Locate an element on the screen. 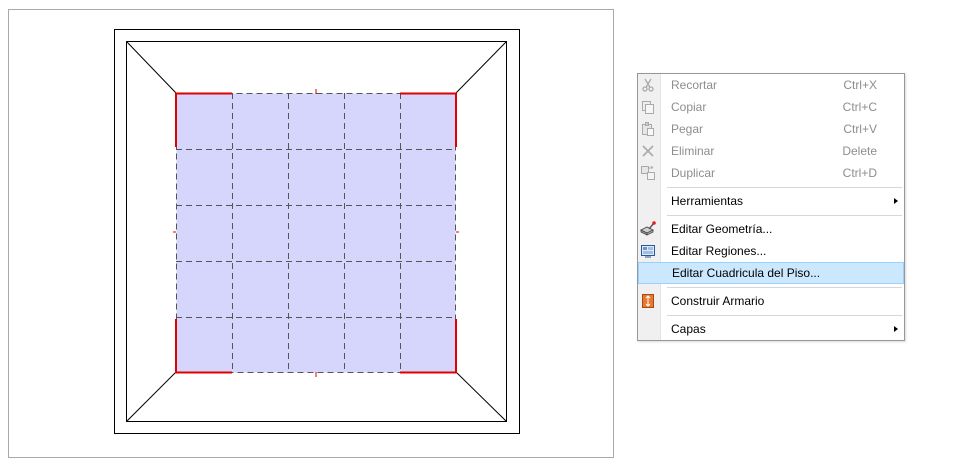 The height and width of the screenshot is (467, 954). menu-item-label: Capas is located at coordinates (688, 329).